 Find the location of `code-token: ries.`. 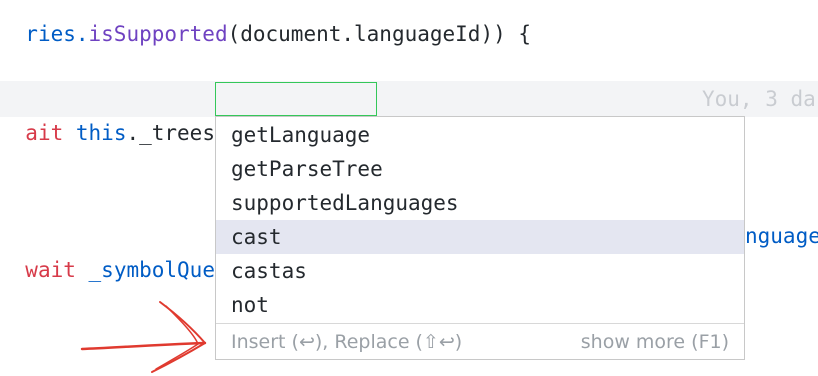

code-token: ries. is located at coordinates (57, 34).